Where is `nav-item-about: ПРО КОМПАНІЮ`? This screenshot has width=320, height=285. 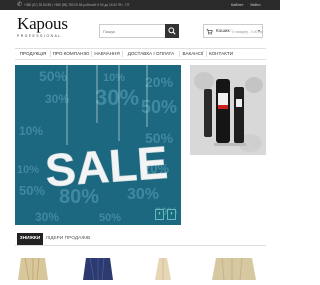
nav-item-about: ПРО КОМПАНІЮ is located at coordinates (71, 54).